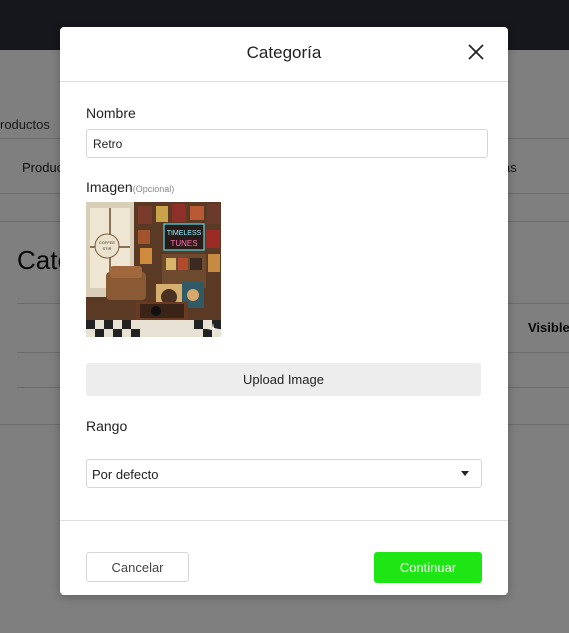 Image resolution: width=569 pixels, height=633 pixels. What do you see at coordinates (284, 520) in the screenshot?
I see `footer-divider` at bounding box center [284, 520].